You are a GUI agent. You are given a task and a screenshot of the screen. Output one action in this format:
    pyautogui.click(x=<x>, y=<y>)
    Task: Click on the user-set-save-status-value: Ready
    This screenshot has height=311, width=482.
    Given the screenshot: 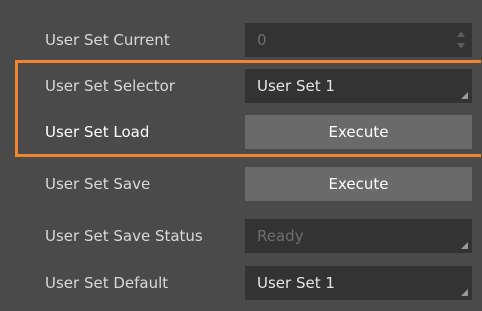 What is the action you would take?
    pyautogui.click(x=280, y=236)
    